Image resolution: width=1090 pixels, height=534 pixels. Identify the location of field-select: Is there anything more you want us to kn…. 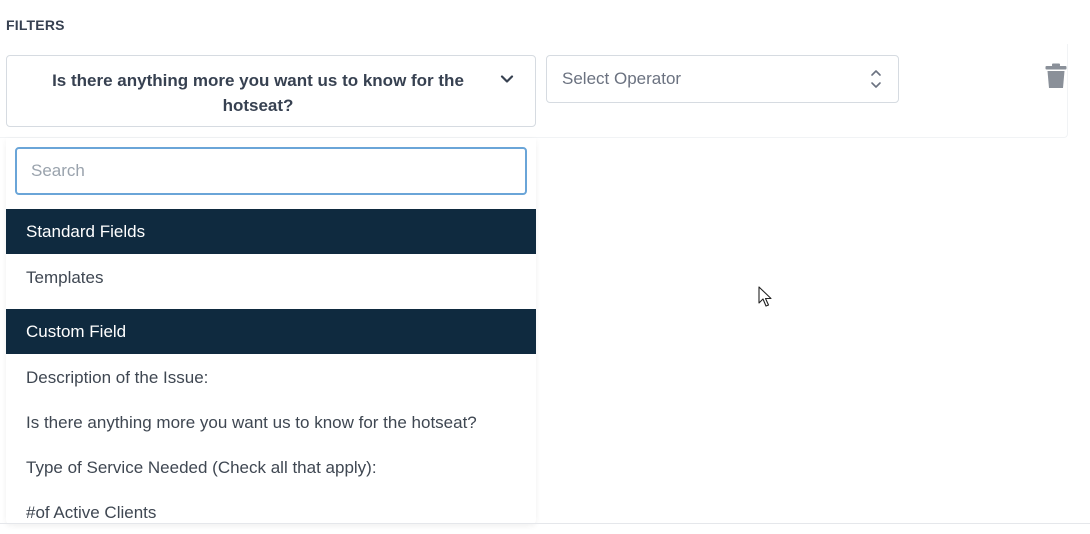
(271, 91).